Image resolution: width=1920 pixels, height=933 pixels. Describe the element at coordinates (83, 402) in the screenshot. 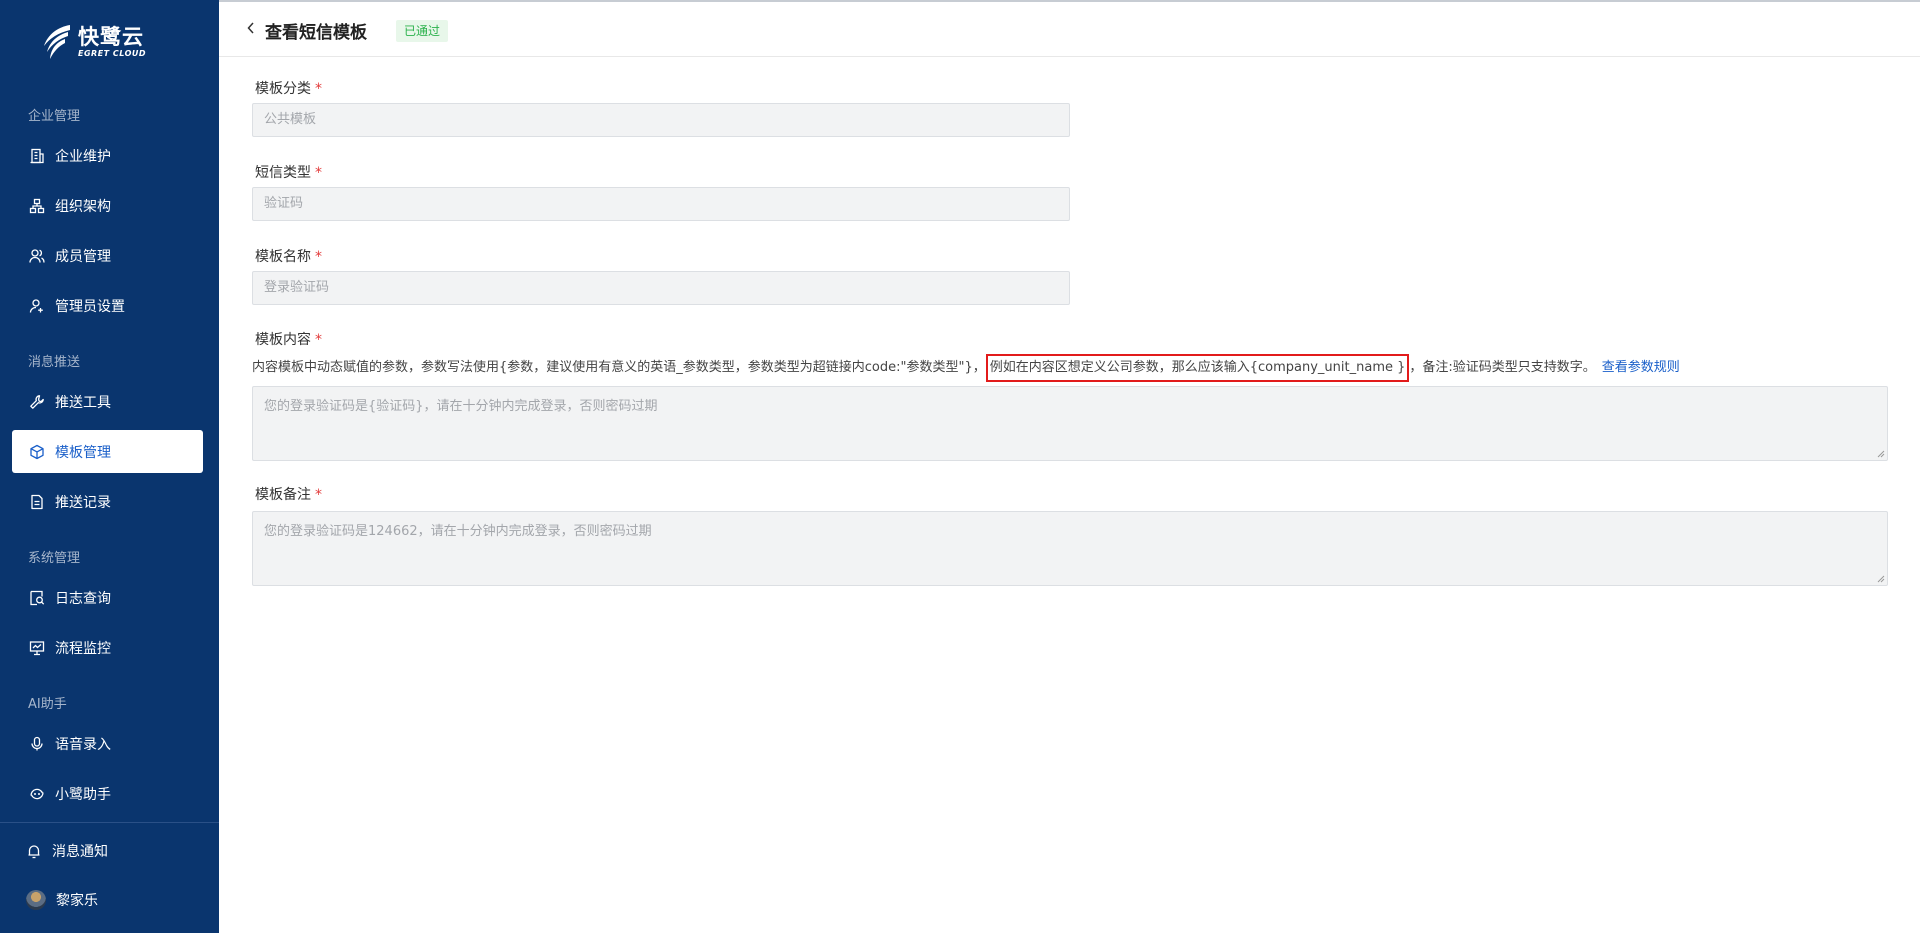

I see `sidebar-item-label: 推送工具` at that location.